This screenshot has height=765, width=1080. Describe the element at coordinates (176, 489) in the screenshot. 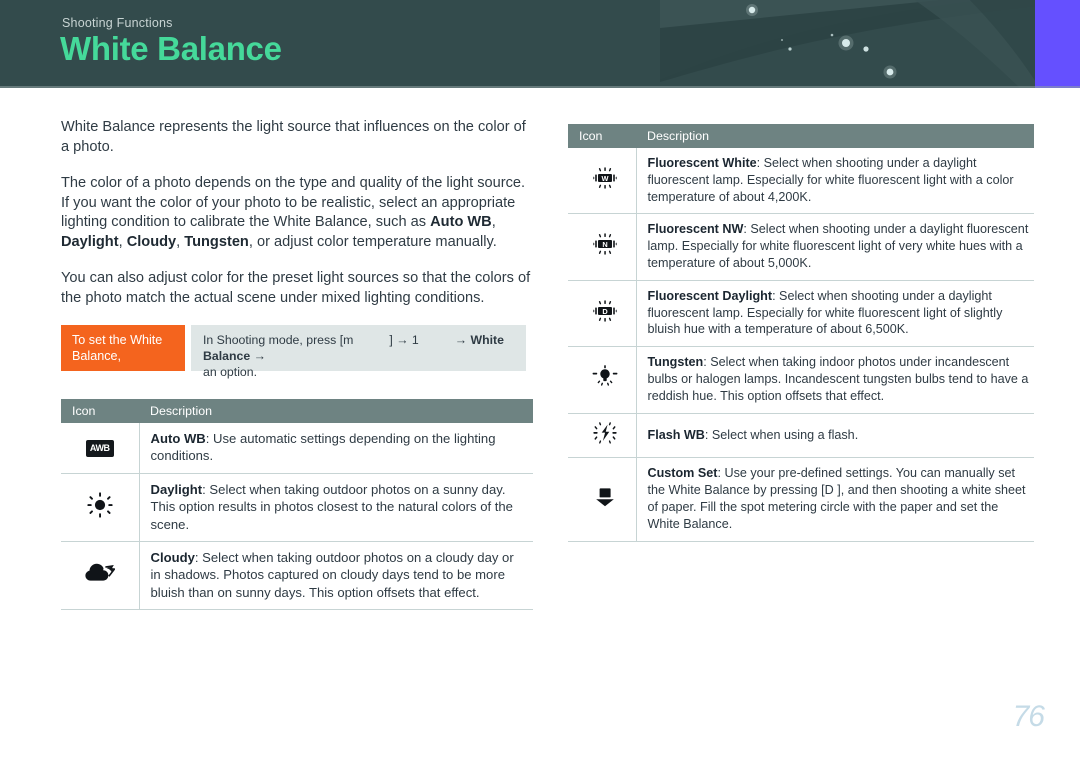

I see `row-term: Daylight` at that location.